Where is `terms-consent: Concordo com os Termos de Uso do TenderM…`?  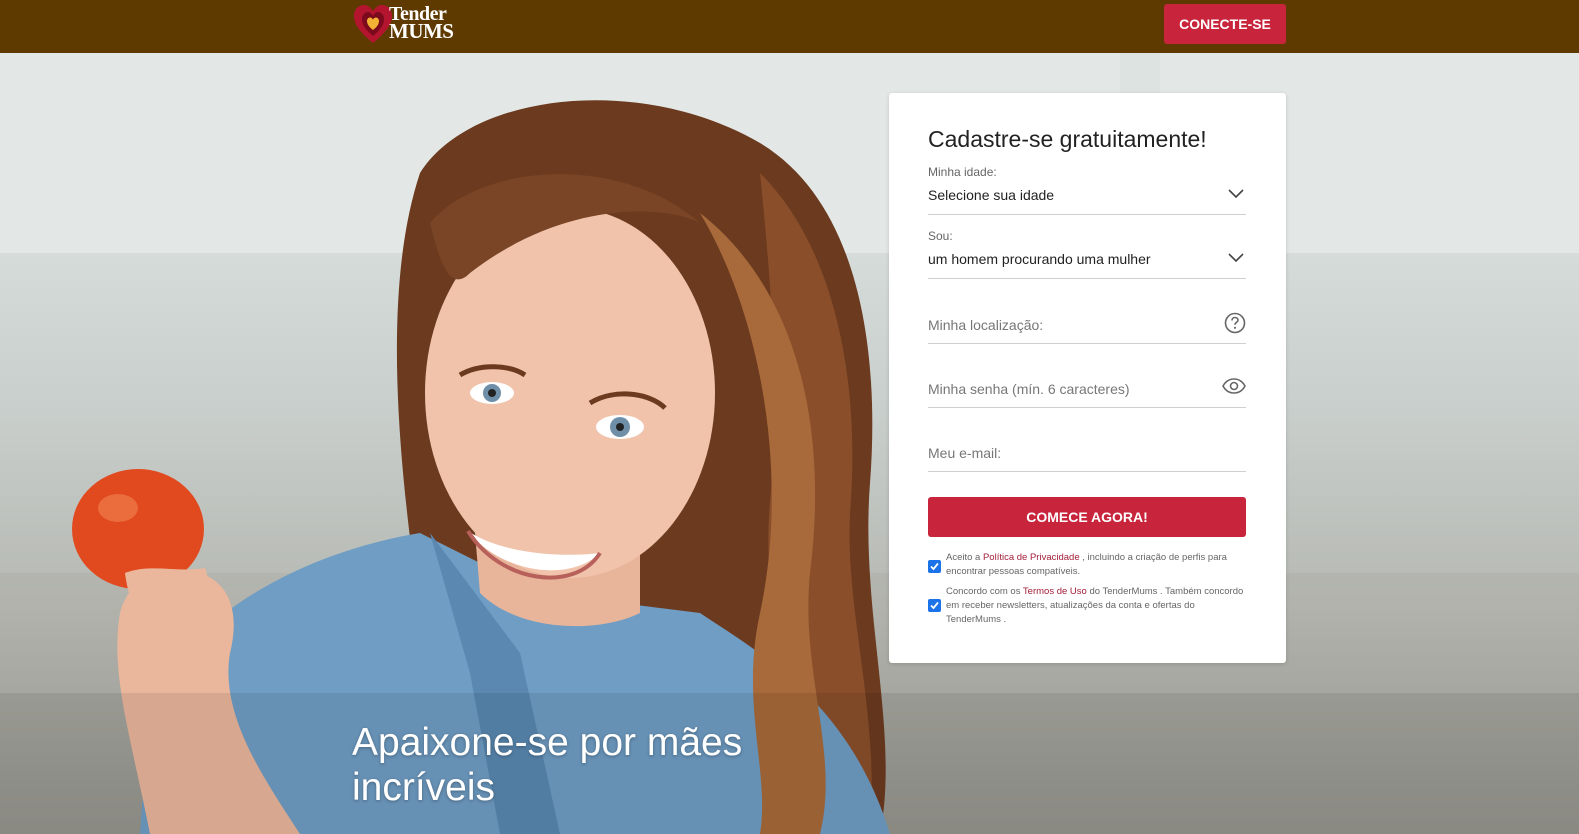
terms-consent: Concordo com os Termos de Uso do TenderM… is located at coordinates (1087, 607).